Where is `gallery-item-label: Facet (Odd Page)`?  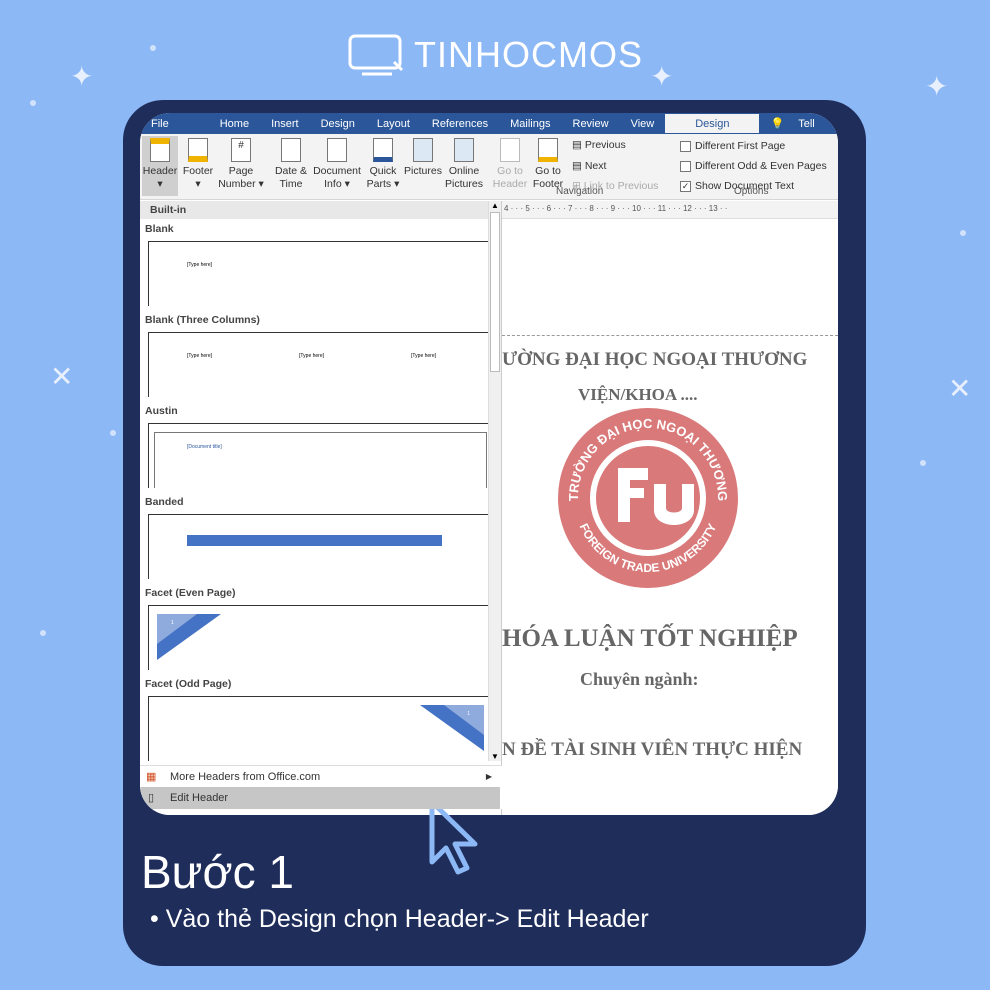
gallery-item-label: Facet (Odd Page) is located at coordinates (188, 684).